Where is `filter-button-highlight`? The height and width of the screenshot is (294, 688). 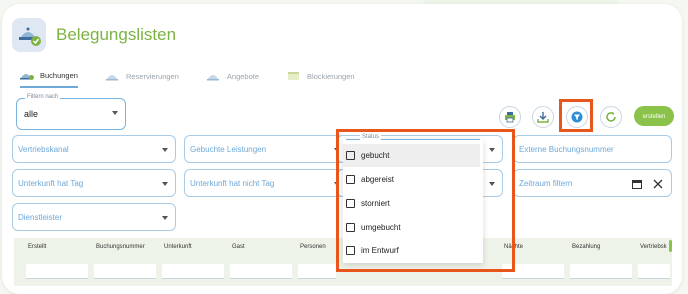 filter-button-highlight is located at coordinates (576, 115).